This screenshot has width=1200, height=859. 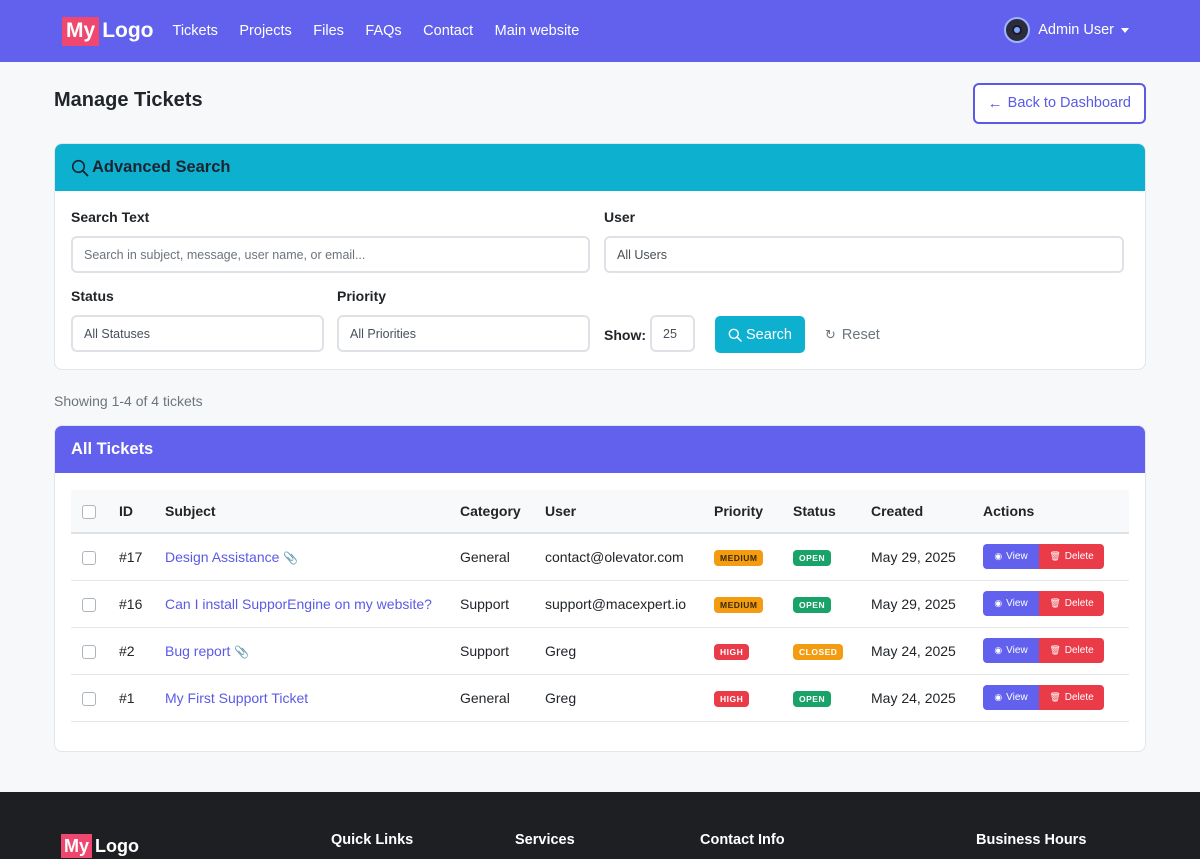 I want to click on select-all-checkbox, so click(x=89, y=512).